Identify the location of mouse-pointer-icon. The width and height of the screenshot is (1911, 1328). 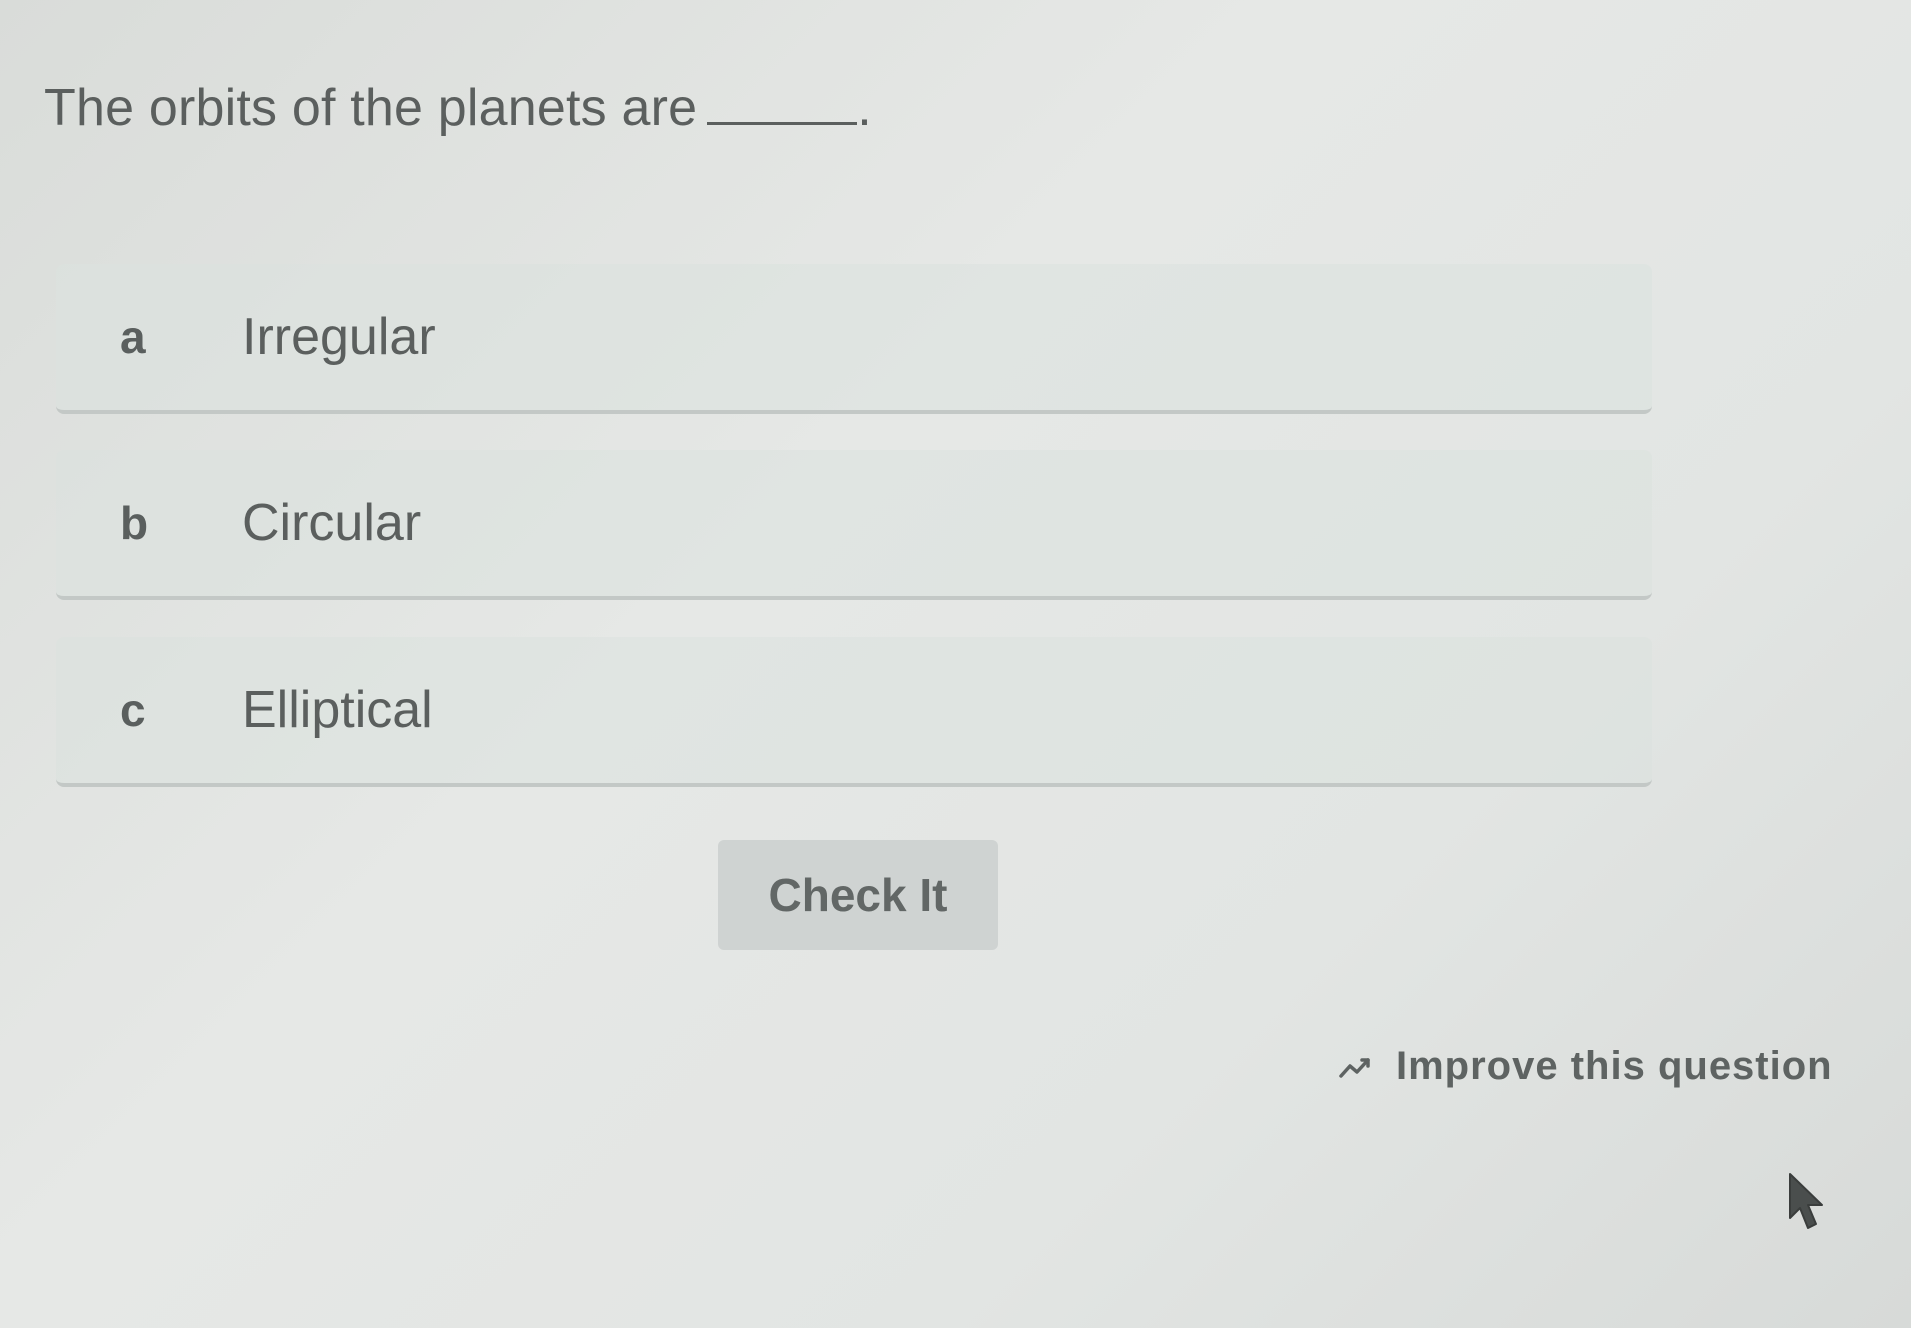
(1806, 1201).